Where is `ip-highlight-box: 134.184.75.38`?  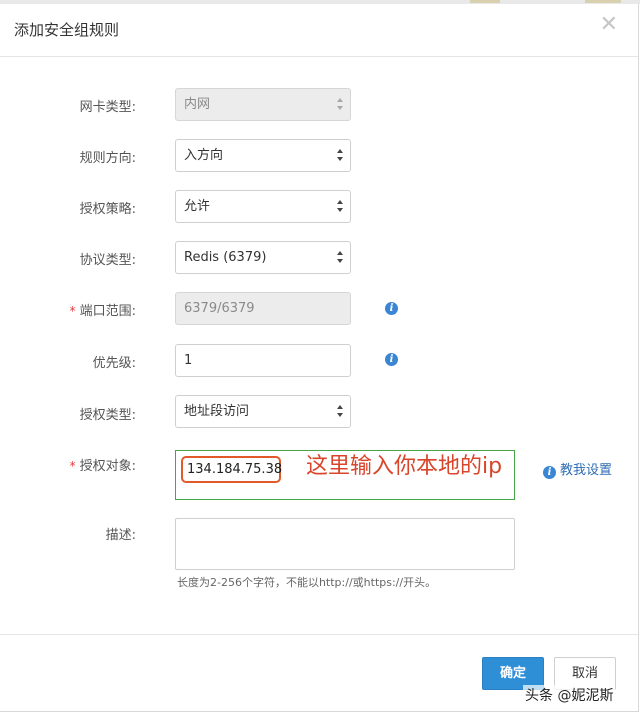 ip-highlight-box: 134.184.75.38 is located at coordinates (232, 469).